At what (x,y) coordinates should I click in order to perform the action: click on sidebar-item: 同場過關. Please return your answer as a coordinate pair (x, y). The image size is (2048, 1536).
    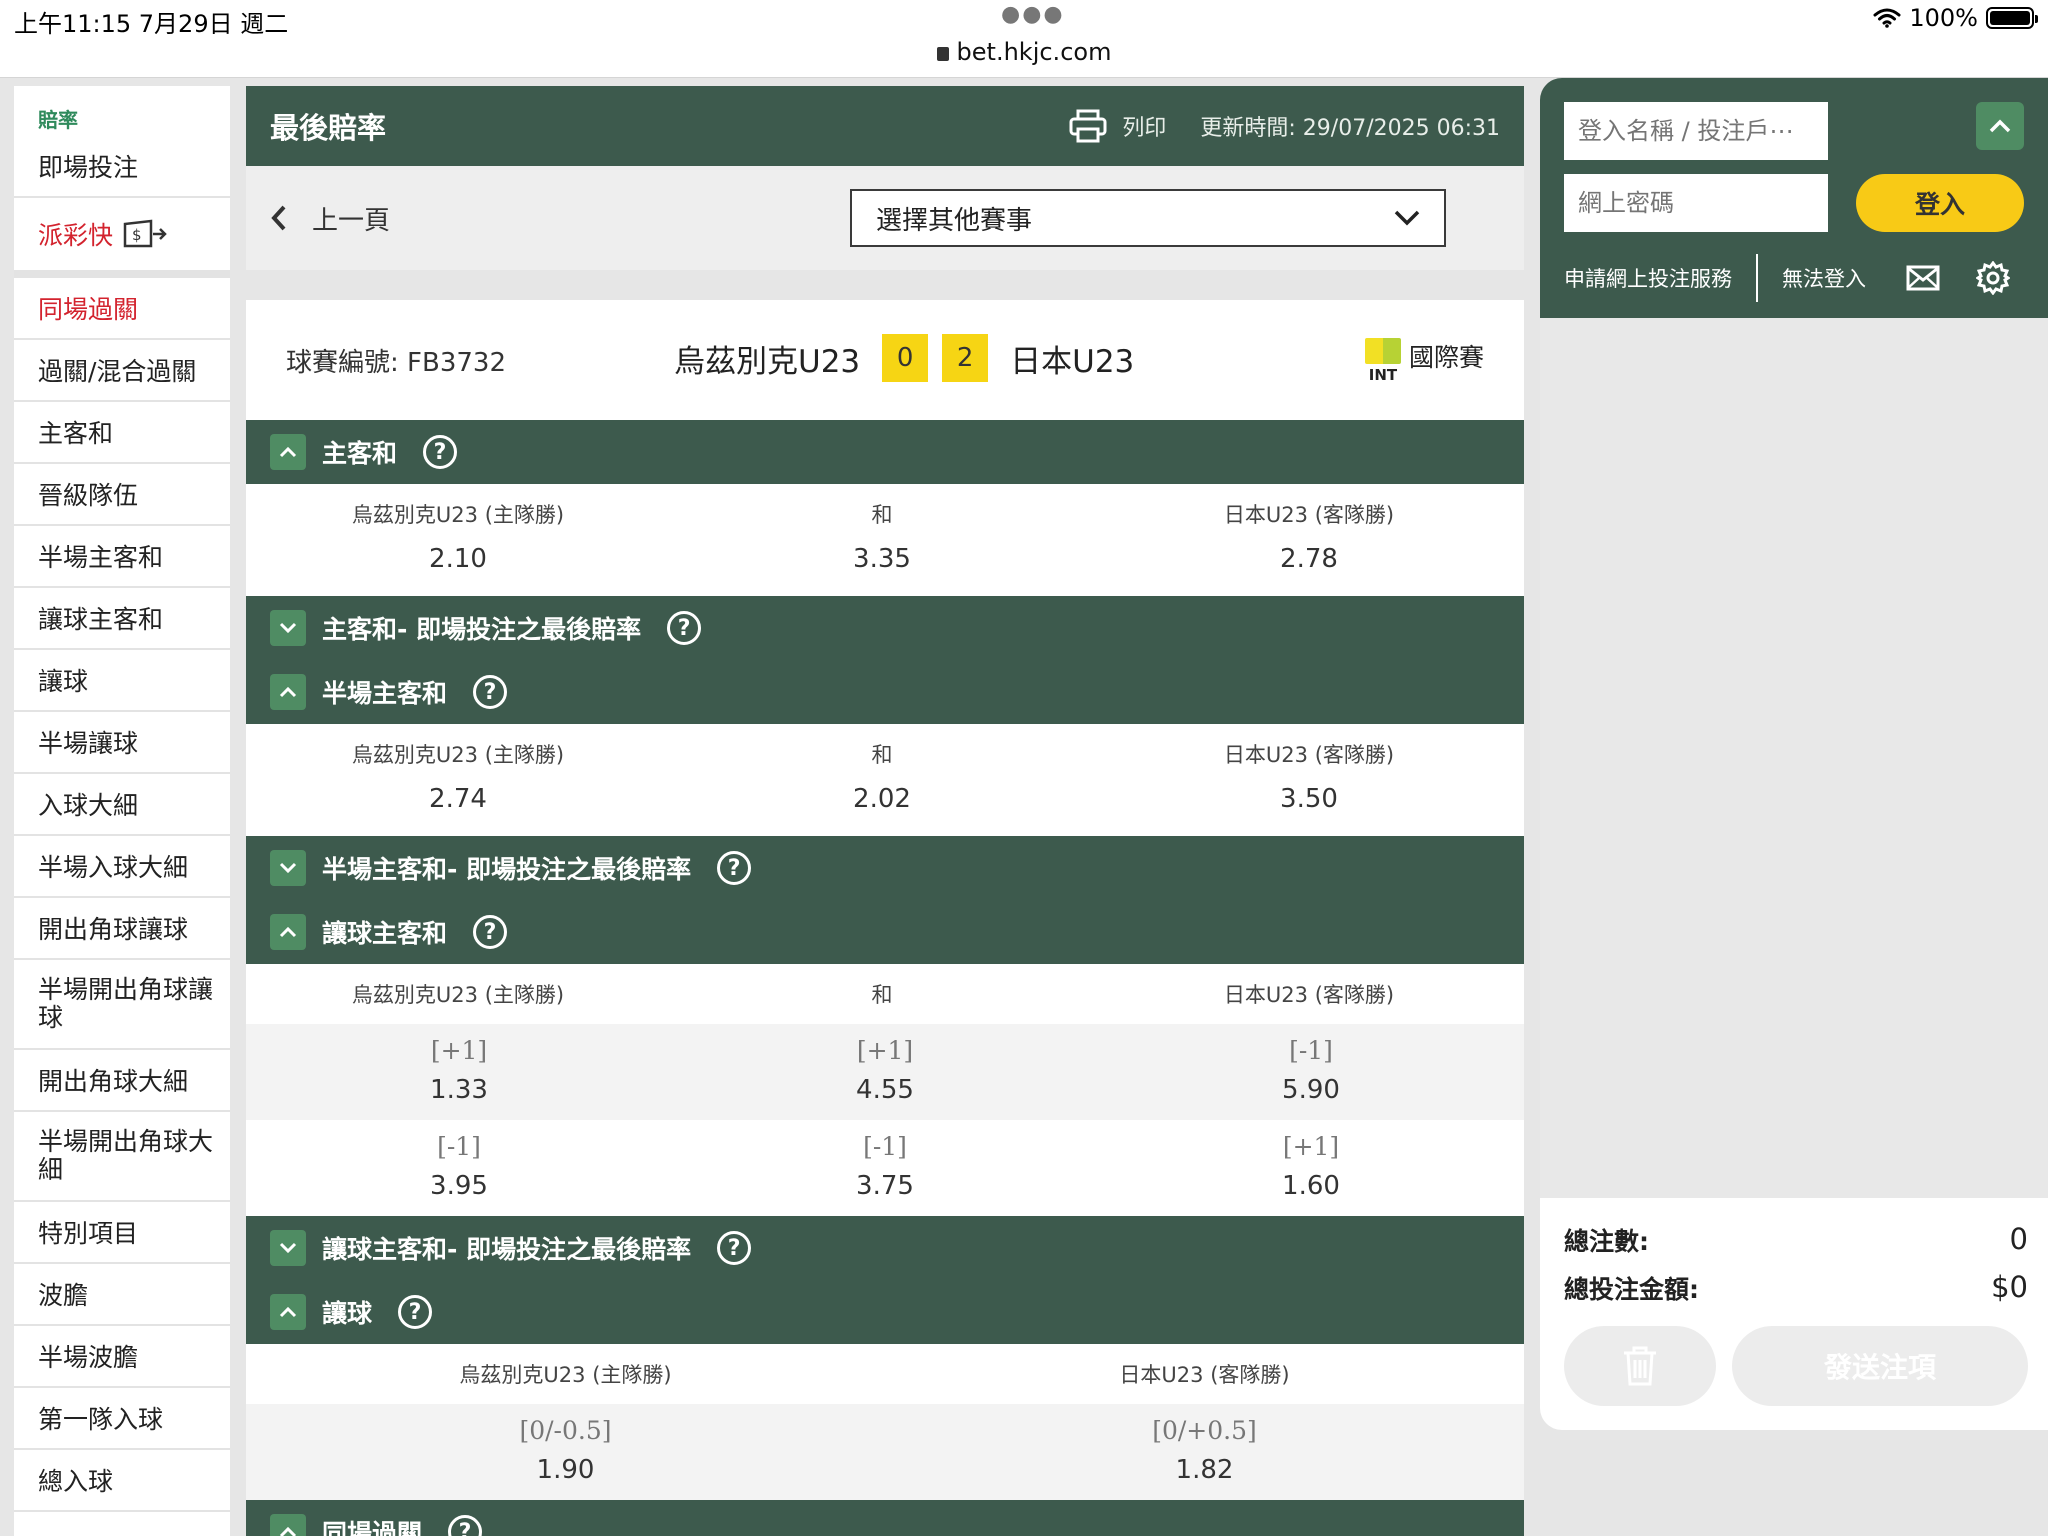
    Looking at the image, I should click on (122, 309).